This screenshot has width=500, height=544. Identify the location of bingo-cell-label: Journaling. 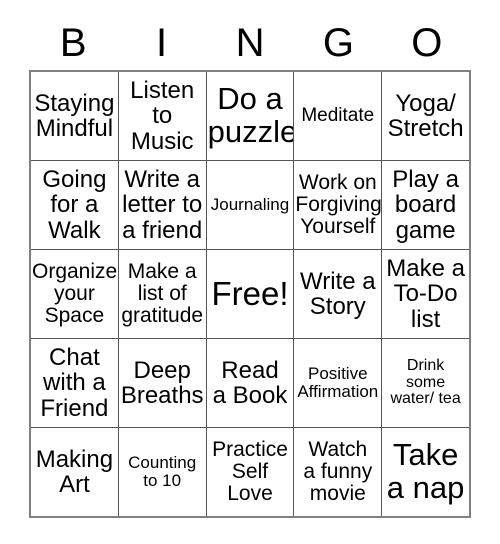
(250, 204).